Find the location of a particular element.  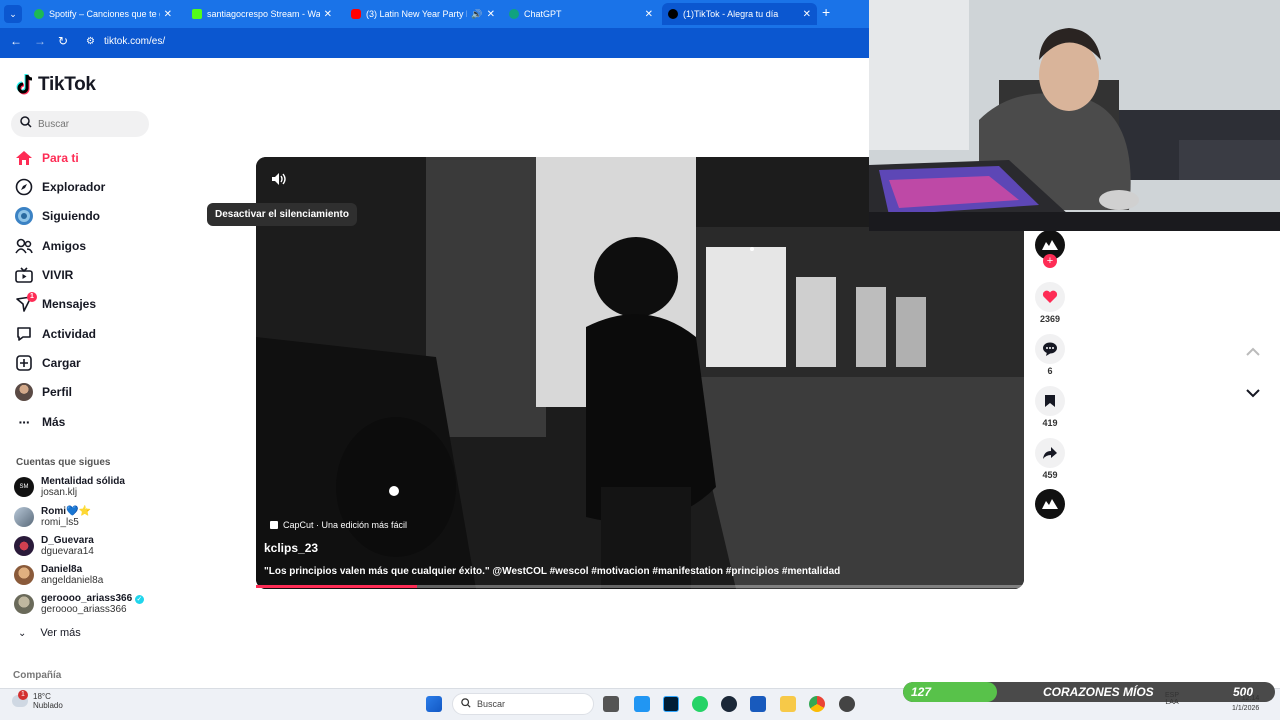

music-disc-button is located at coordinates (1050, 504).